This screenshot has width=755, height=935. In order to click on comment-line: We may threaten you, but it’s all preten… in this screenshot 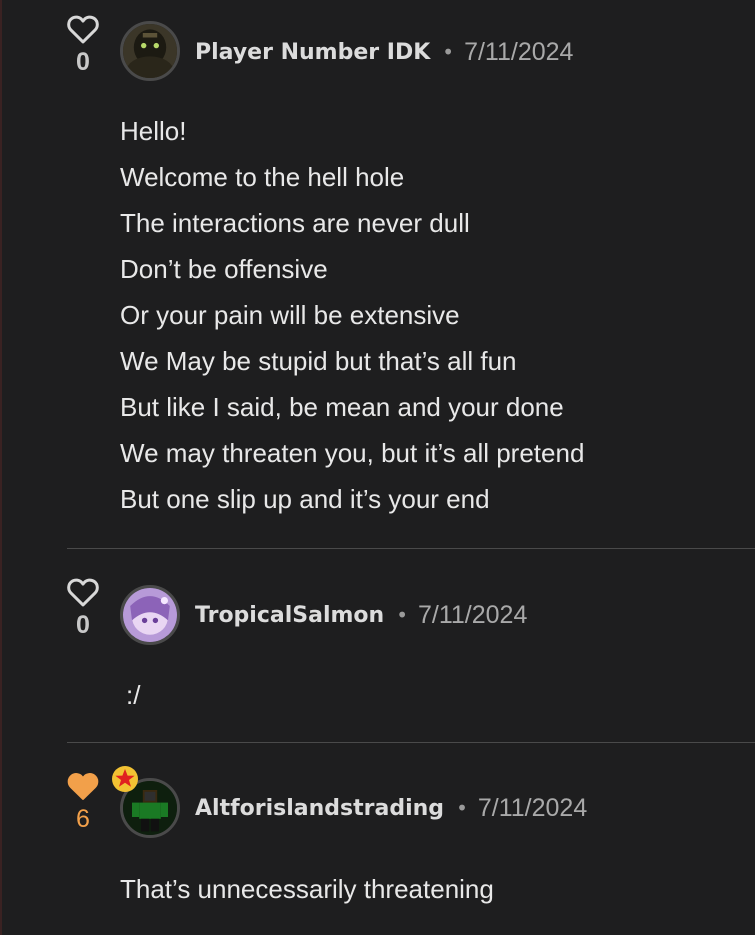, I will do `click(352, 453)`.